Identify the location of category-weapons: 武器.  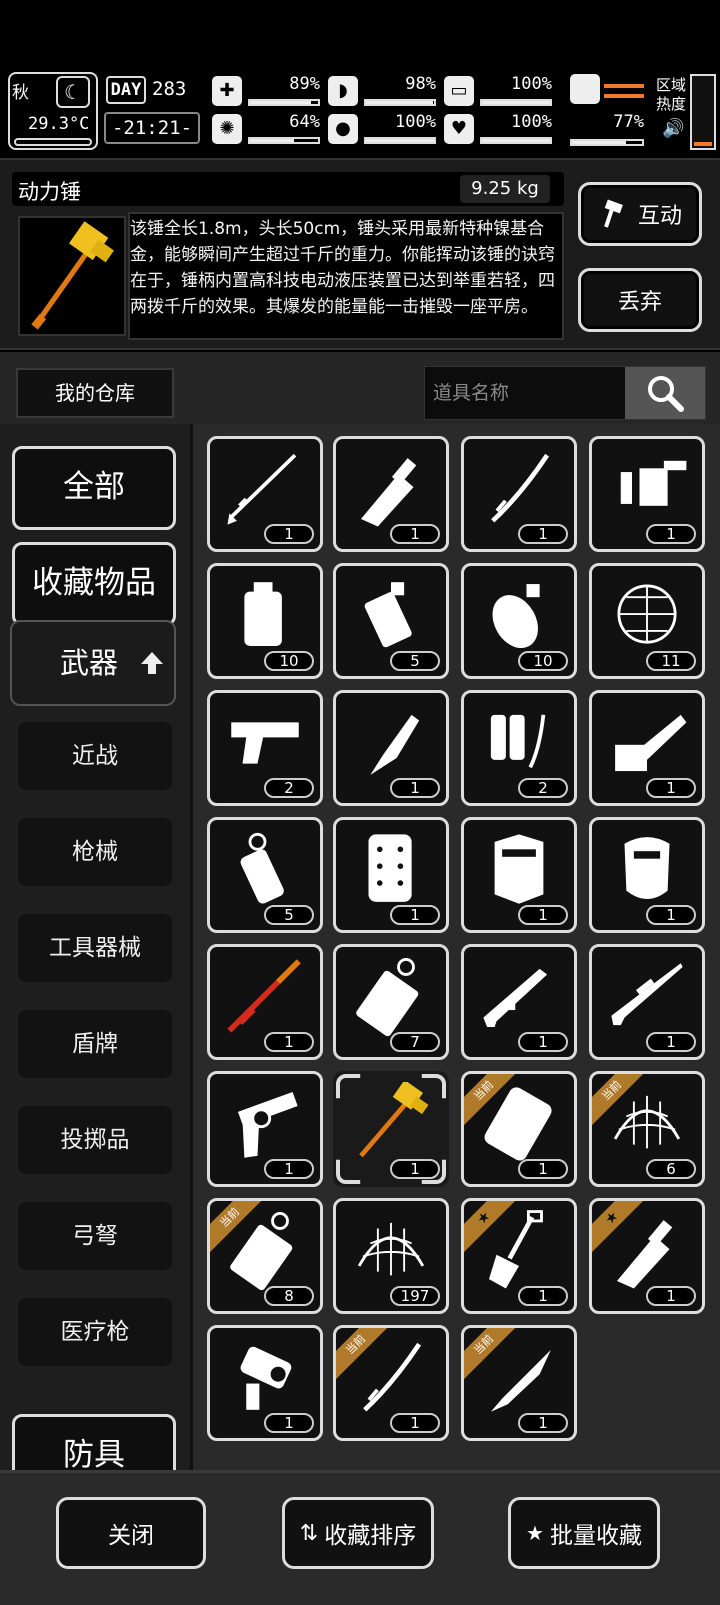
(93, 663).